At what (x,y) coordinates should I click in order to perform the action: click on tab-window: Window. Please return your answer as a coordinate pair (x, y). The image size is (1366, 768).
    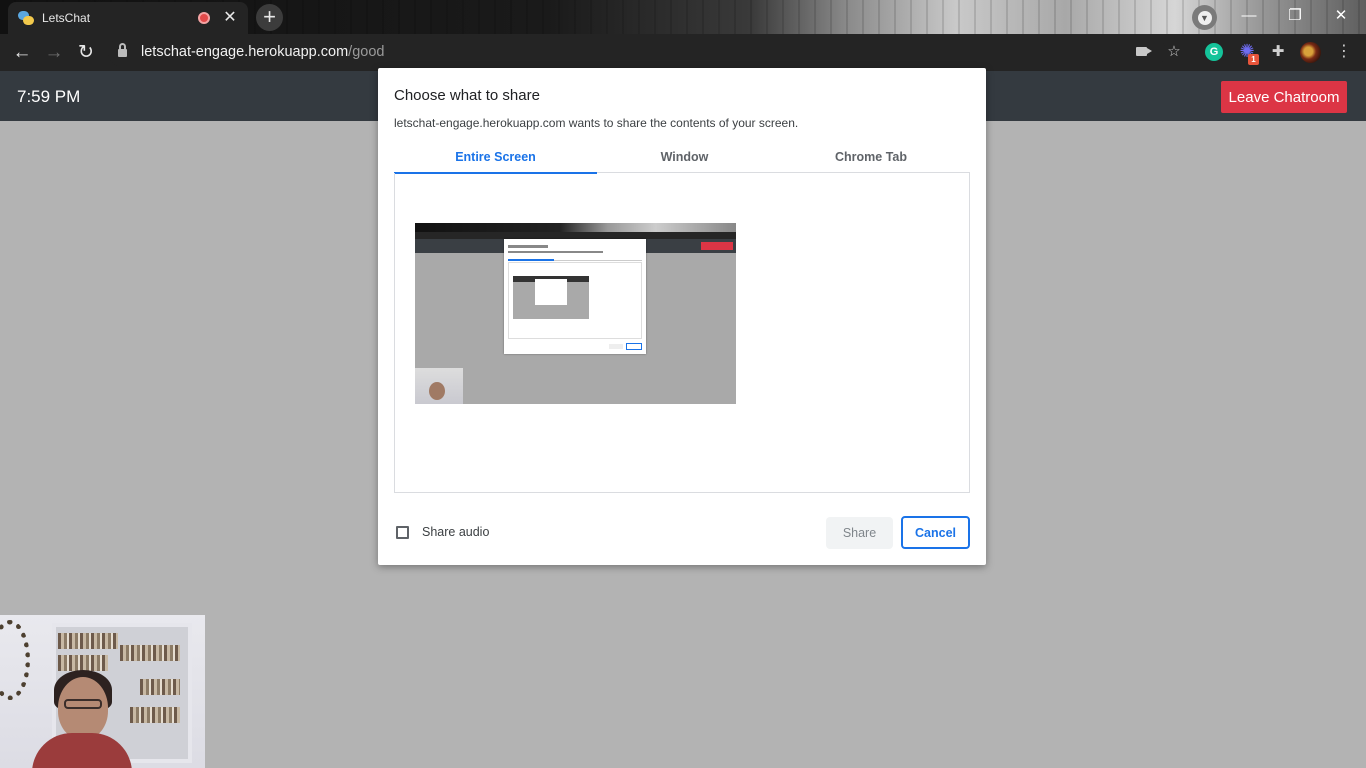
    Looking at the image, I should click on (684, 160).